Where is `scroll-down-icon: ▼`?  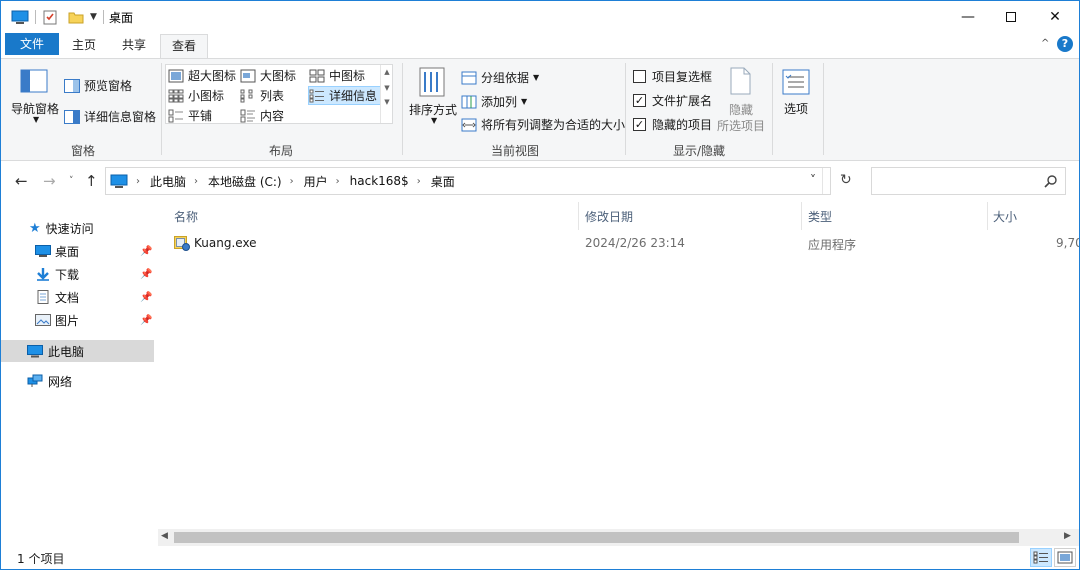
scroll-down-icon: ▼ is located at coordinates (387, 88).